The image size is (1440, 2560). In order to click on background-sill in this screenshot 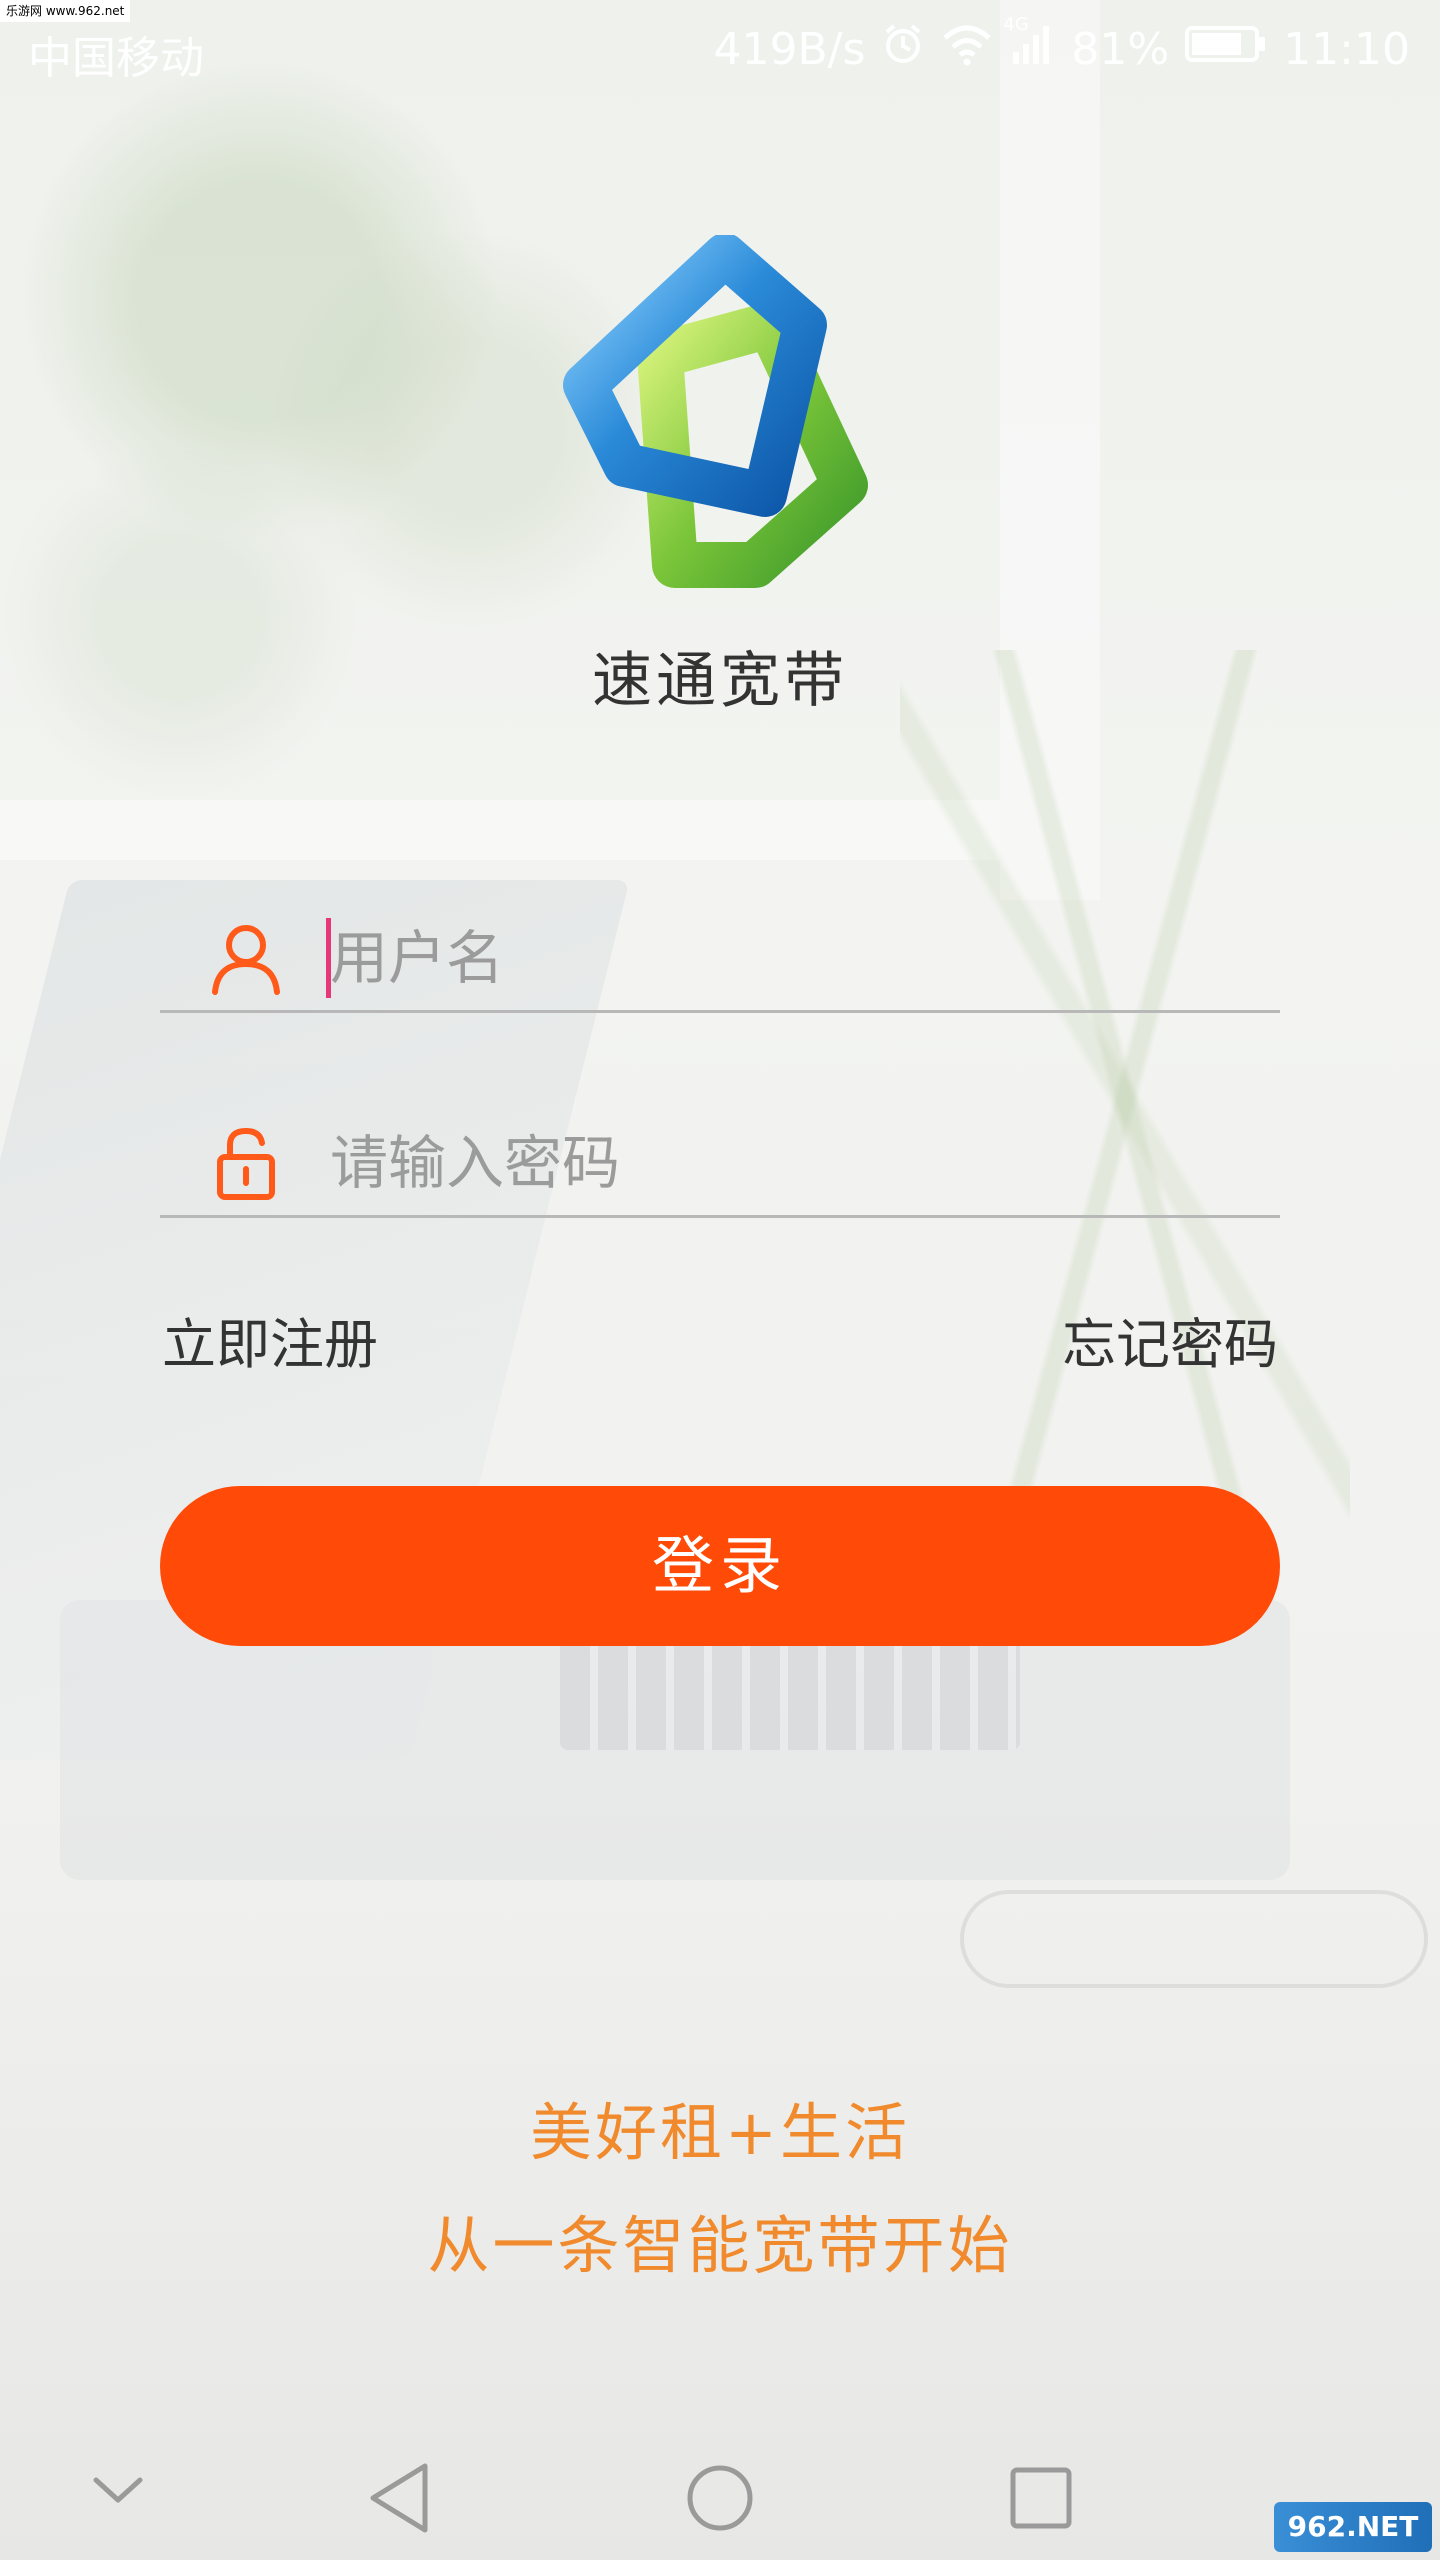, I will do `click(500, 830)`.